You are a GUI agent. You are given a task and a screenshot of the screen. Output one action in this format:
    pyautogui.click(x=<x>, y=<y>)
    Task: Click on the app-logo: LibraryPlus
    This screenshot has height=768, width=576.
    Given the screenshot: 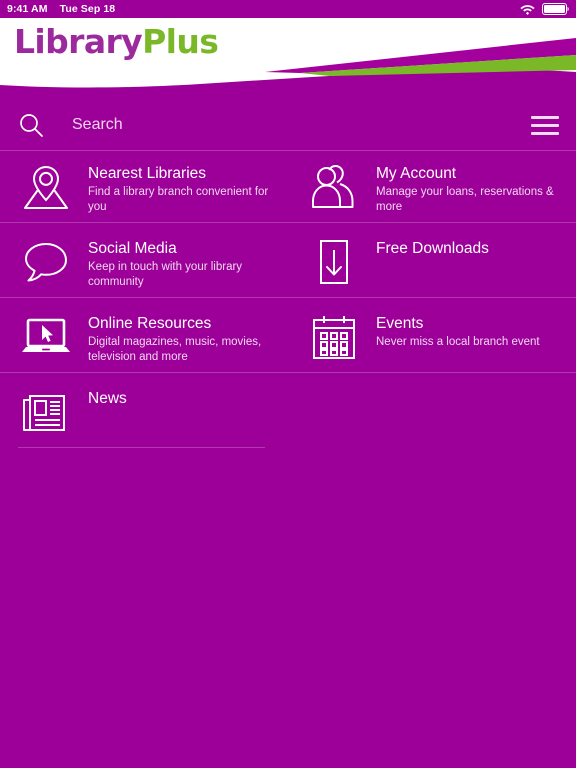 What is the action you would take?
    pyautogui.click(x=116, y=41)
    